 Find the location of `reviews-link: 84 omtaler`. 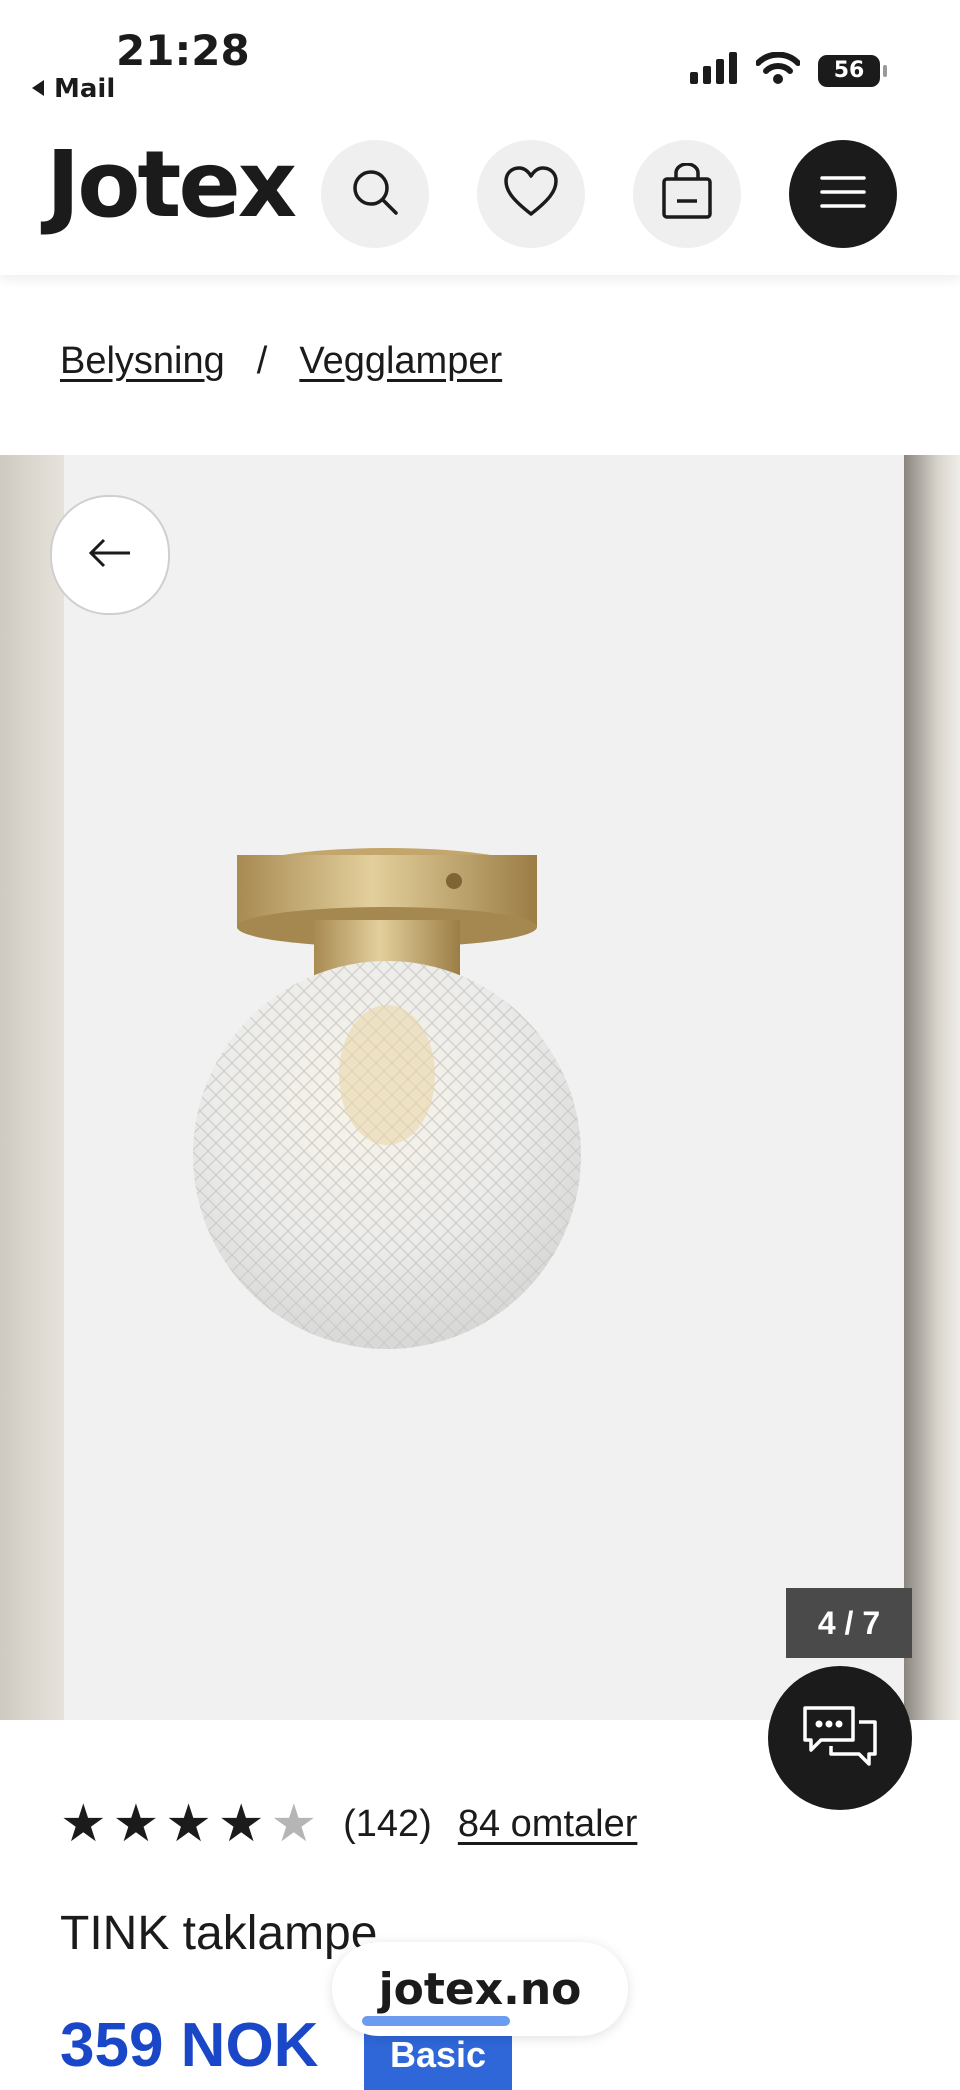

reviews-link: 84 omtaler is located at coordinates (548, 1824).